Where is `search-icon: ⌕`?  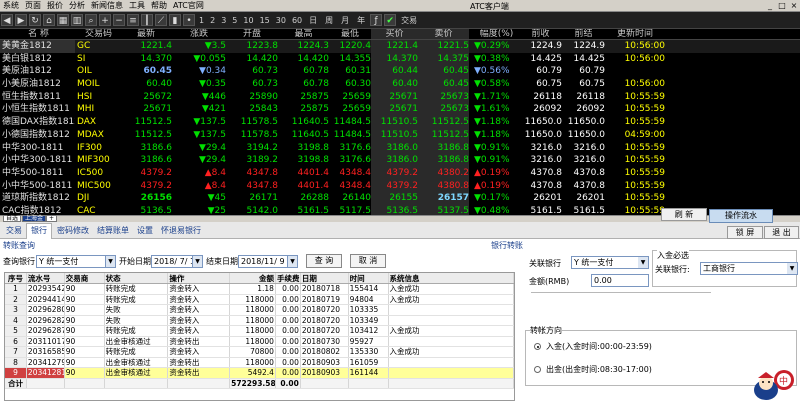 search-icon: ⌕ is located at coordinates (91, 20).